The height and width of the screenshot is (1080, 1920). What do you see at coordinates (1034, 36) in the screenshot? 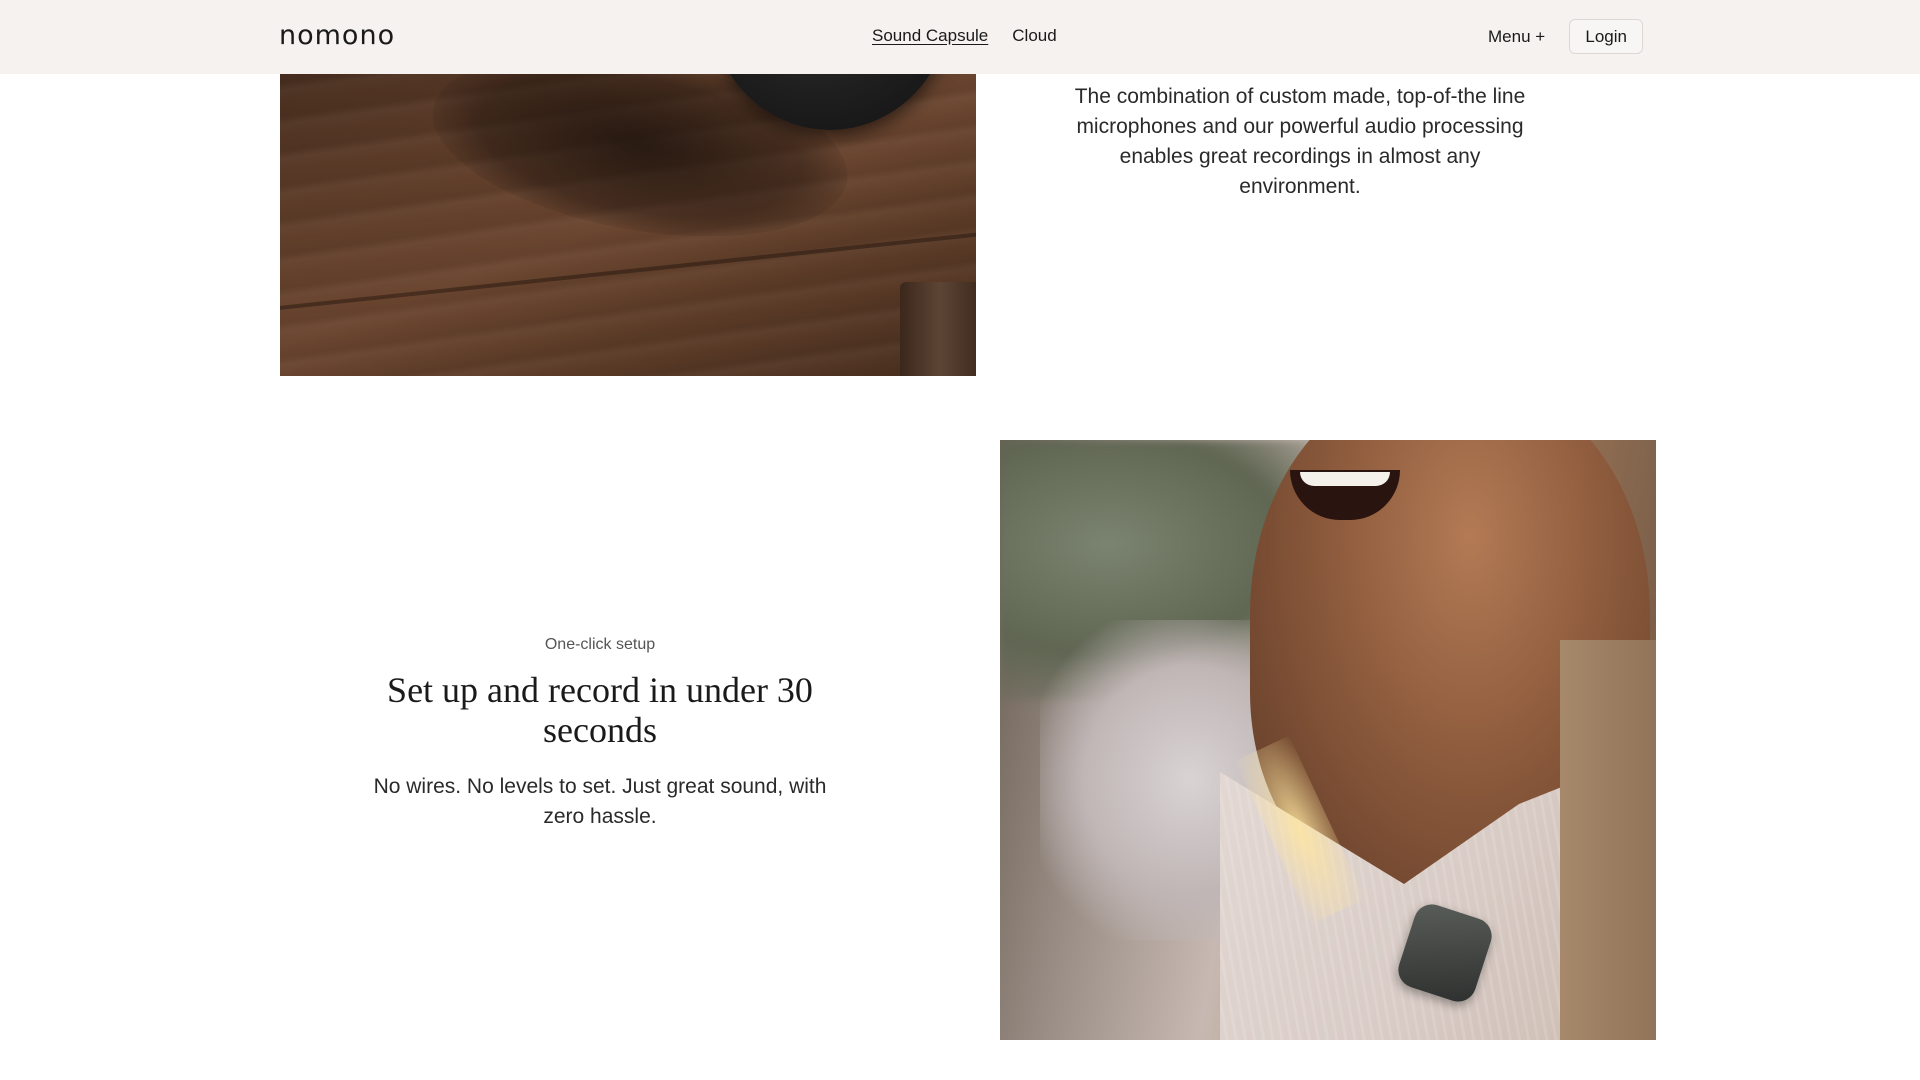
I see `nav-cloud: Cloud` at bounding box center [1034, 36].